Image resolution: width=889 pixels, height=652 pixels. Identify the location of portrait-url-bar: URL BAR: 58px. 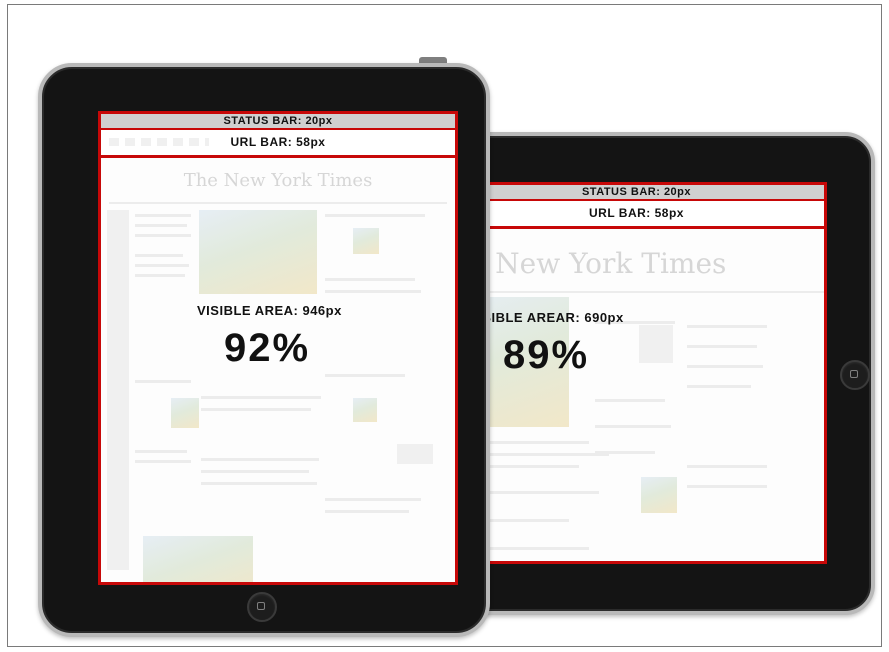
(278, 144).